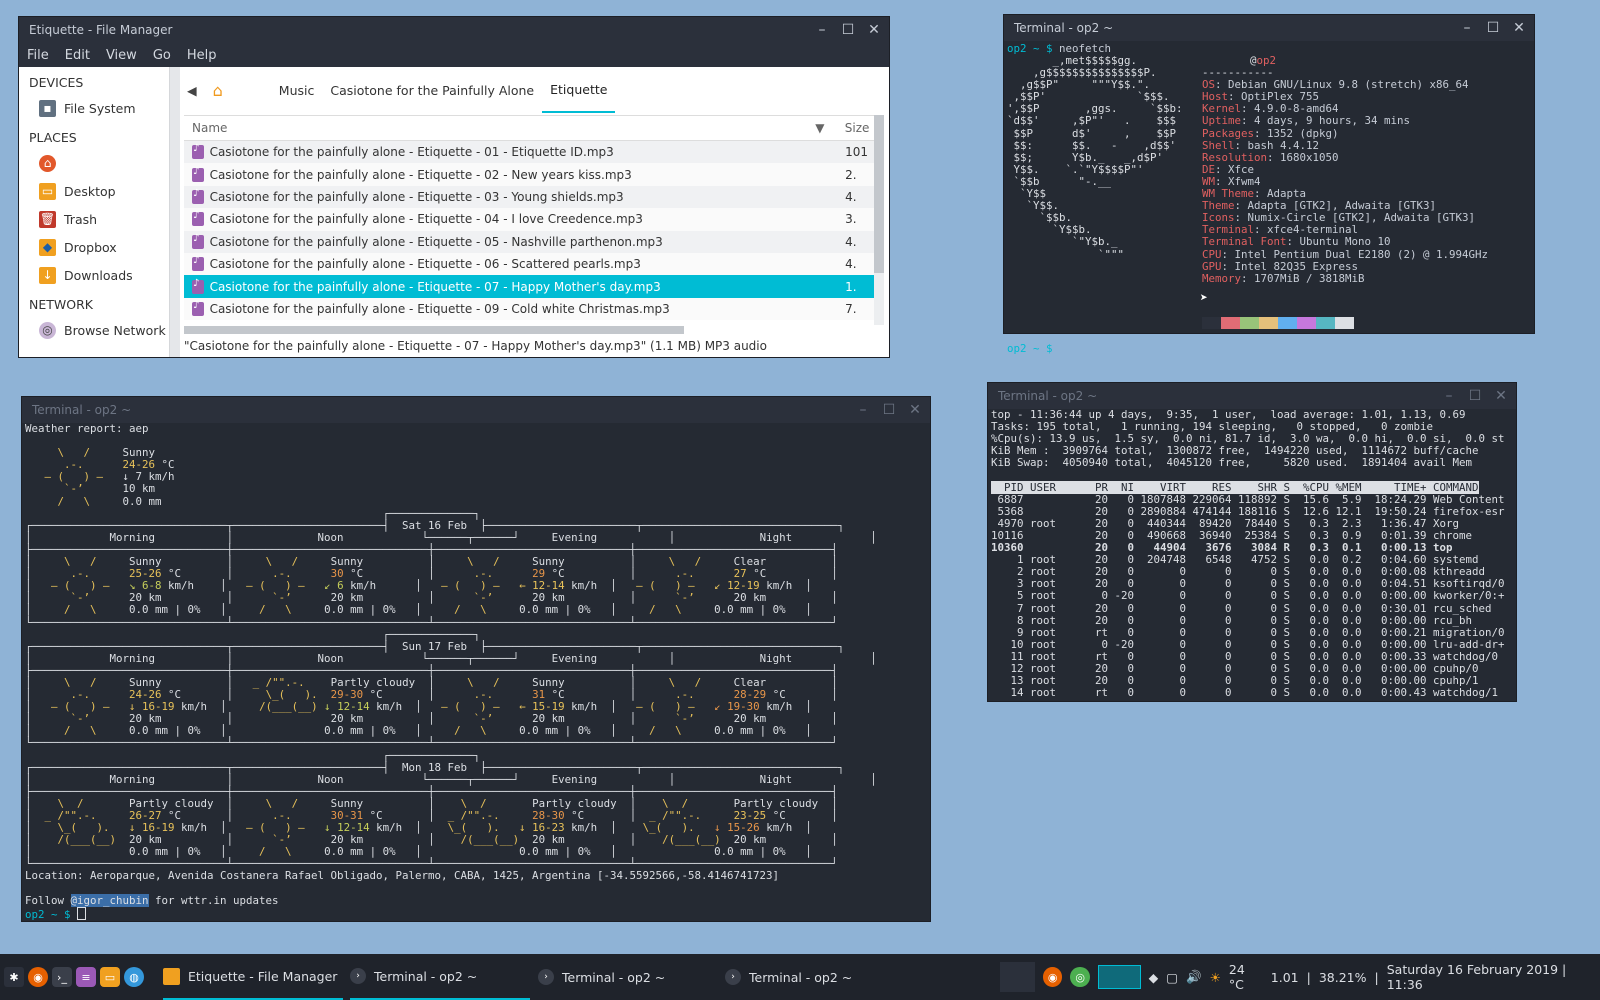 This screenshot has width=1600, height=1000. I want to click on folder-icon, so click(171, 976).